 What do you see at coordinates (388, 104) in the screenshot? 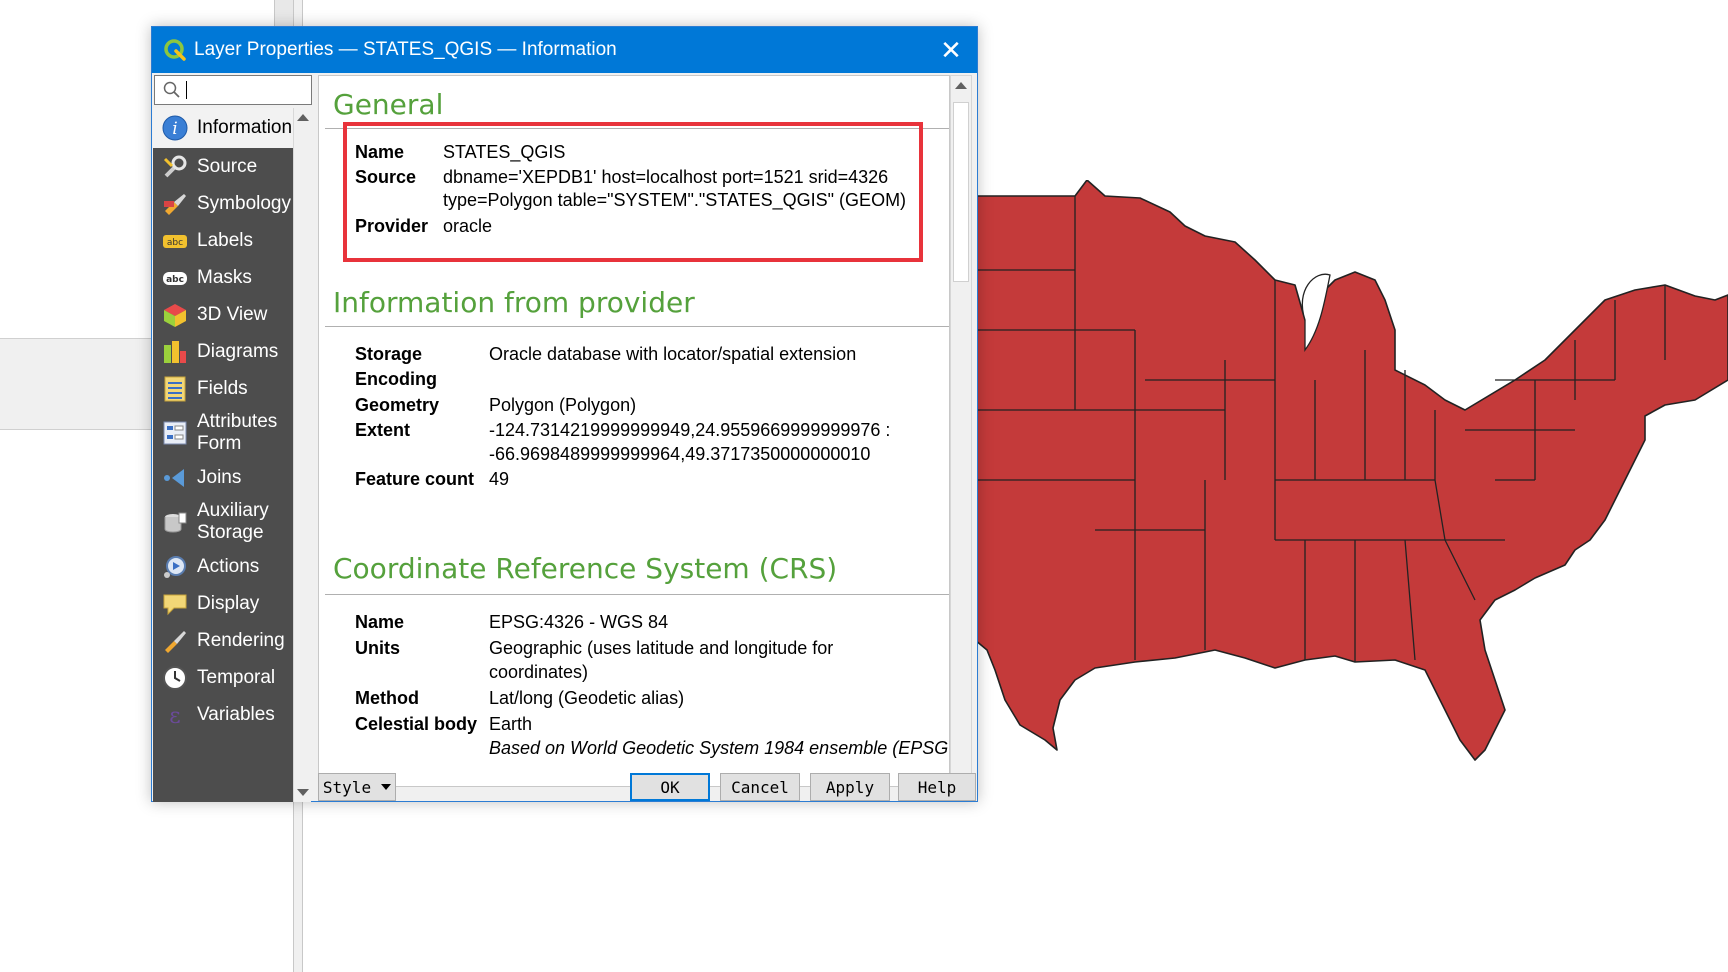
I see `general-heading: General` at bounding box center [388, 104].